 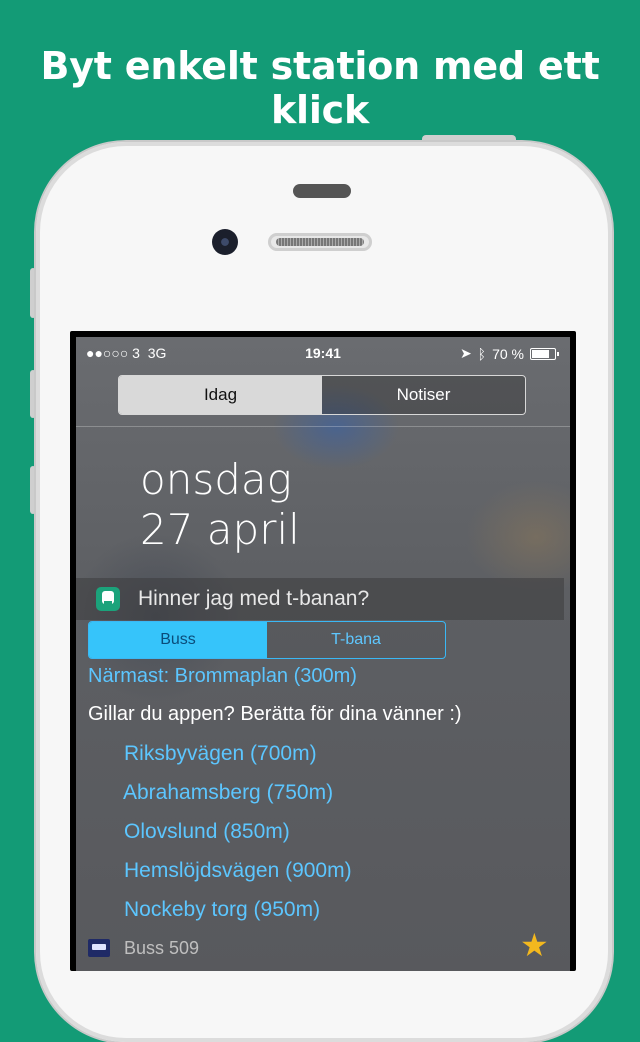 I want to click on proximity-sensor, so click(x=322, y=191).